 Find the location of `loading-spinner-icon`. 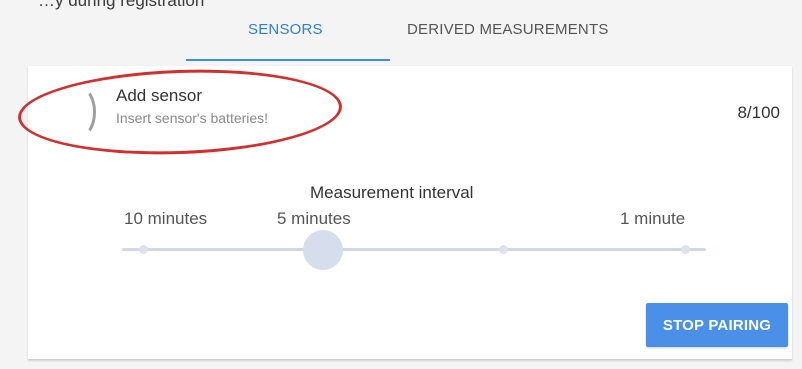

loading-spinner-icon is located at coordinates (81, 112).